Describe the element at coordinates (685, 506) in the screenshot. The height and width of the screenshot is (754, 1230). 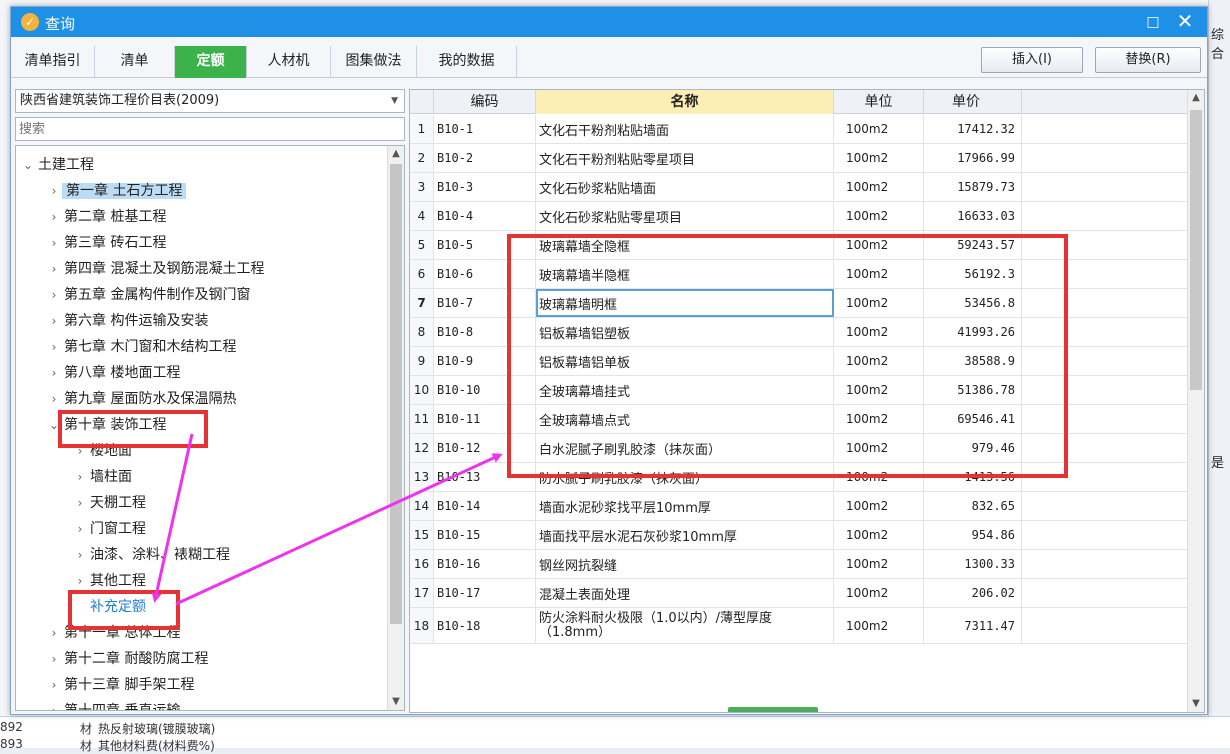
I see `name-cell: 墙面水泥砂浆找平层10mm厚` at that location.